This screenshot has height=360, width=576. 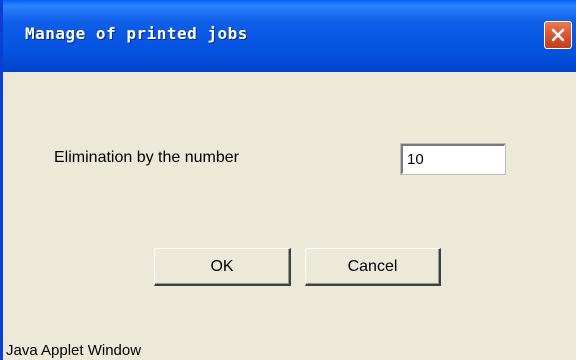 I want to click on close-button, so click(x=558, y=35).